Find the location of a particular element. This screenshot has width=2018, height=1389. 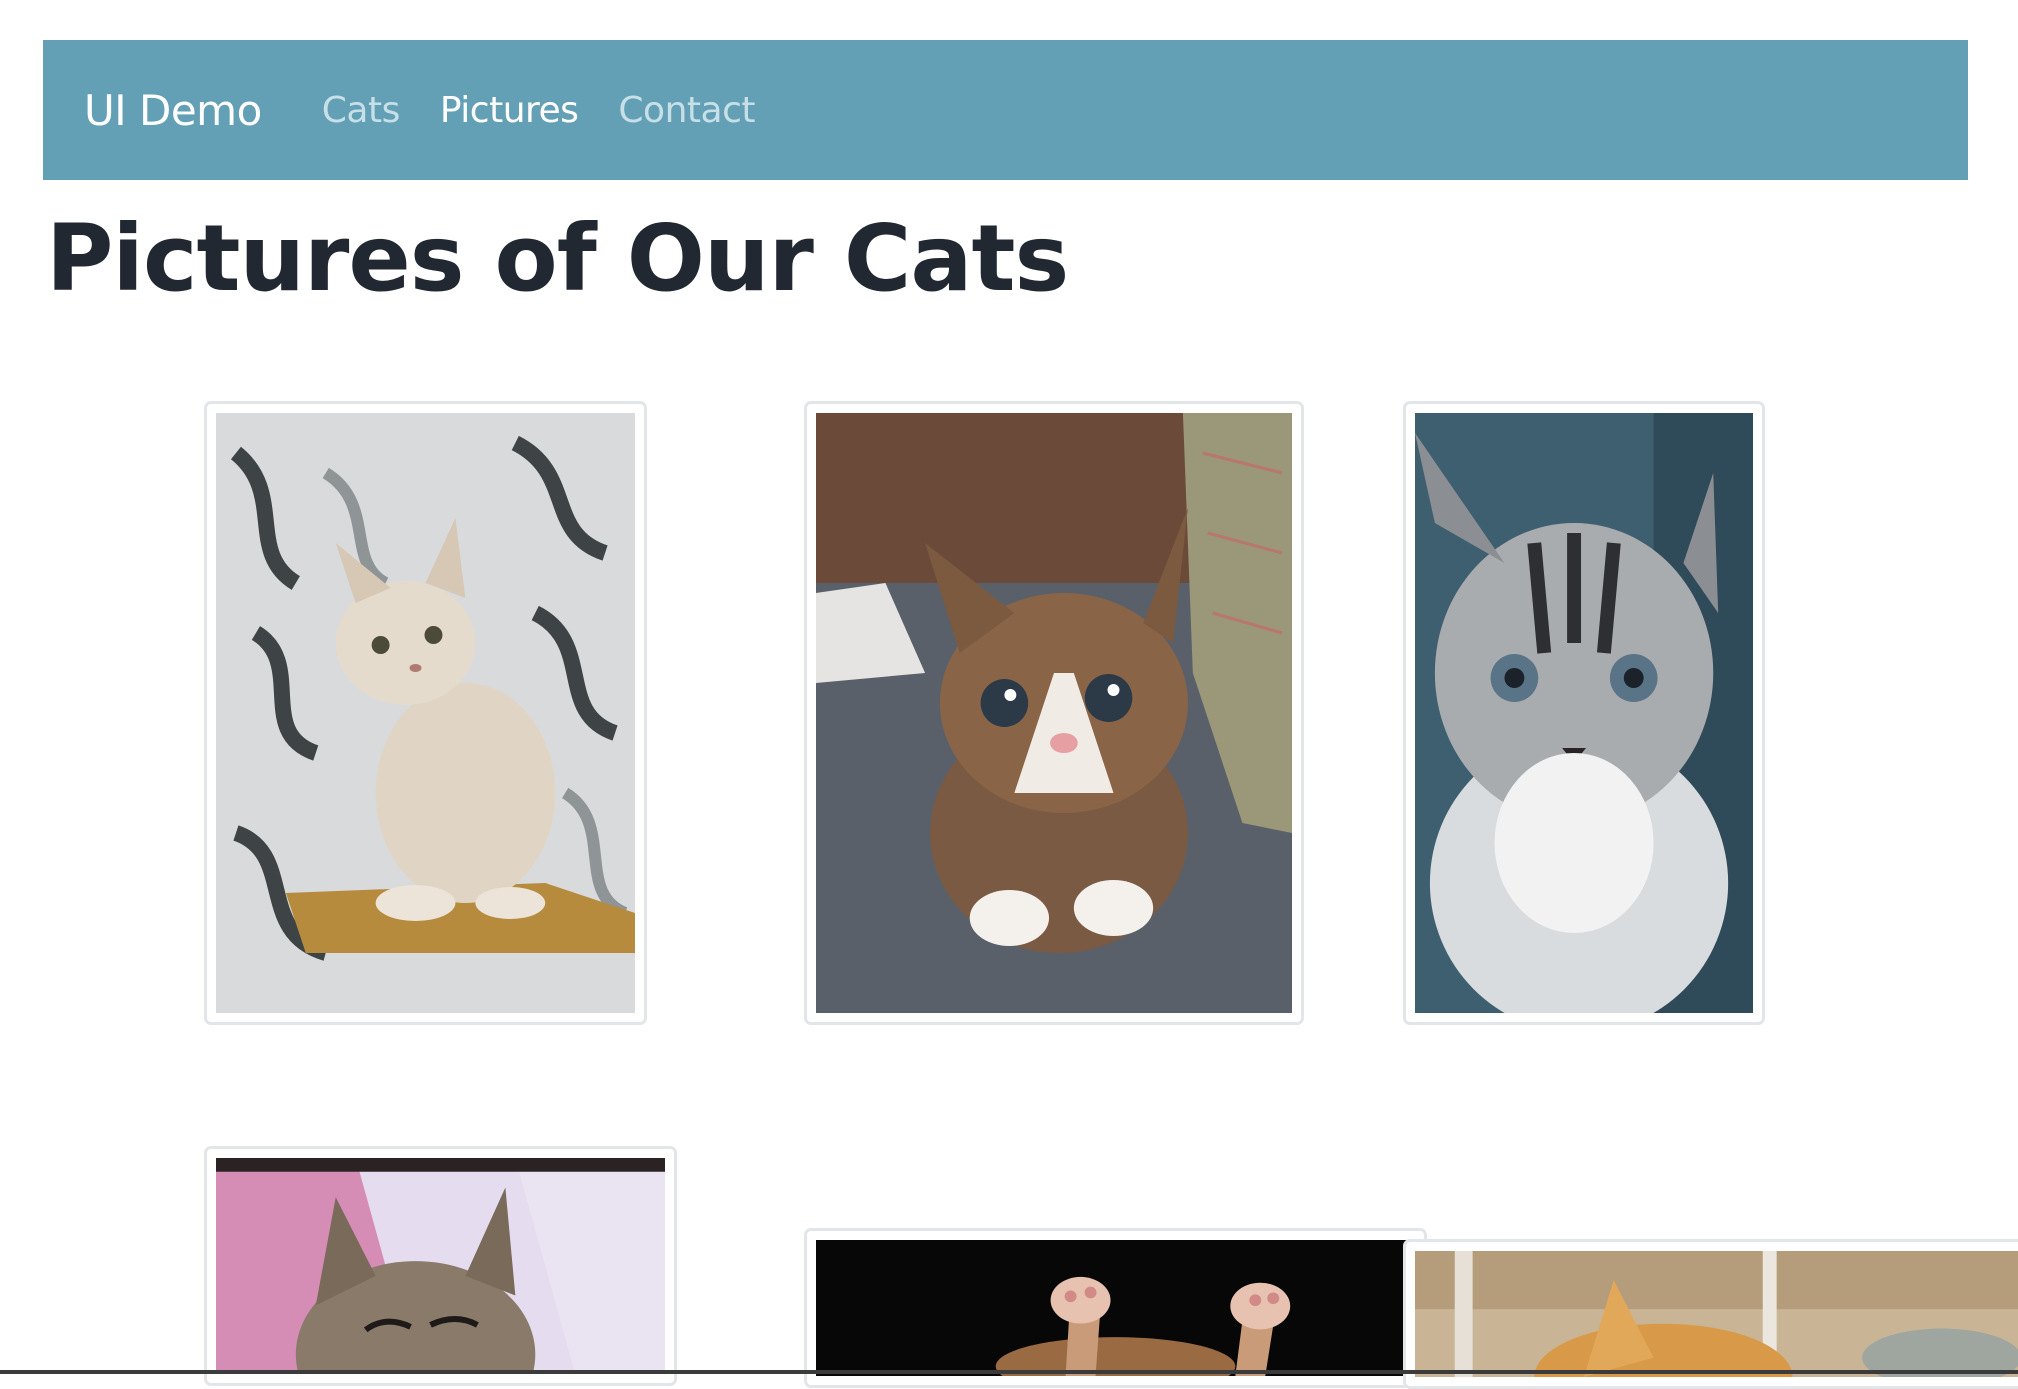

top-navbar: UI Demo Cats Pictures Contact is located at coordinates (1005, 110).